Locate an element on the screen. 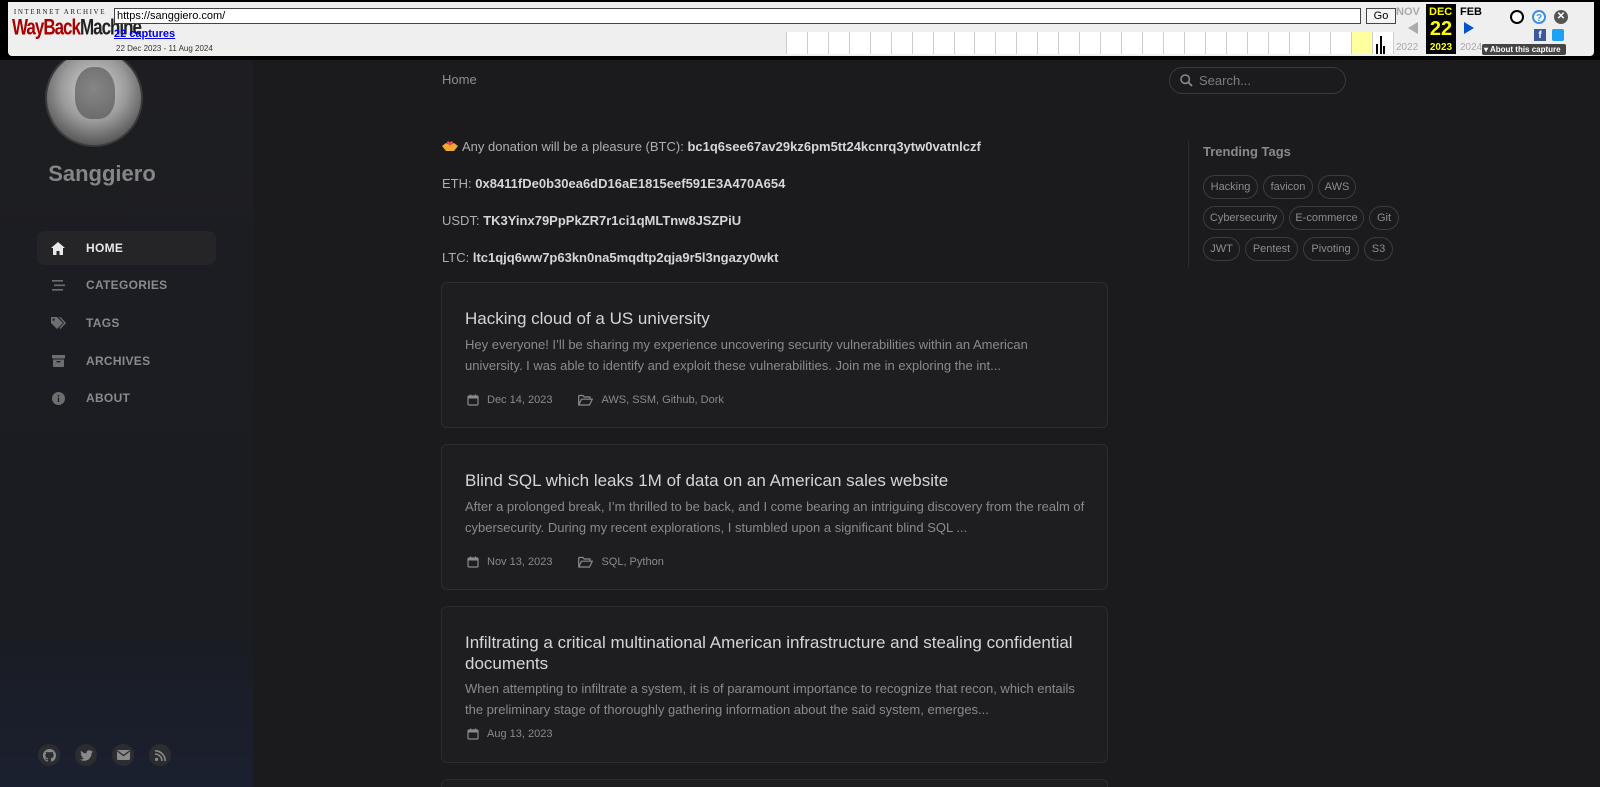  site-title: Sanggiero is located at coordinates (102, 174).